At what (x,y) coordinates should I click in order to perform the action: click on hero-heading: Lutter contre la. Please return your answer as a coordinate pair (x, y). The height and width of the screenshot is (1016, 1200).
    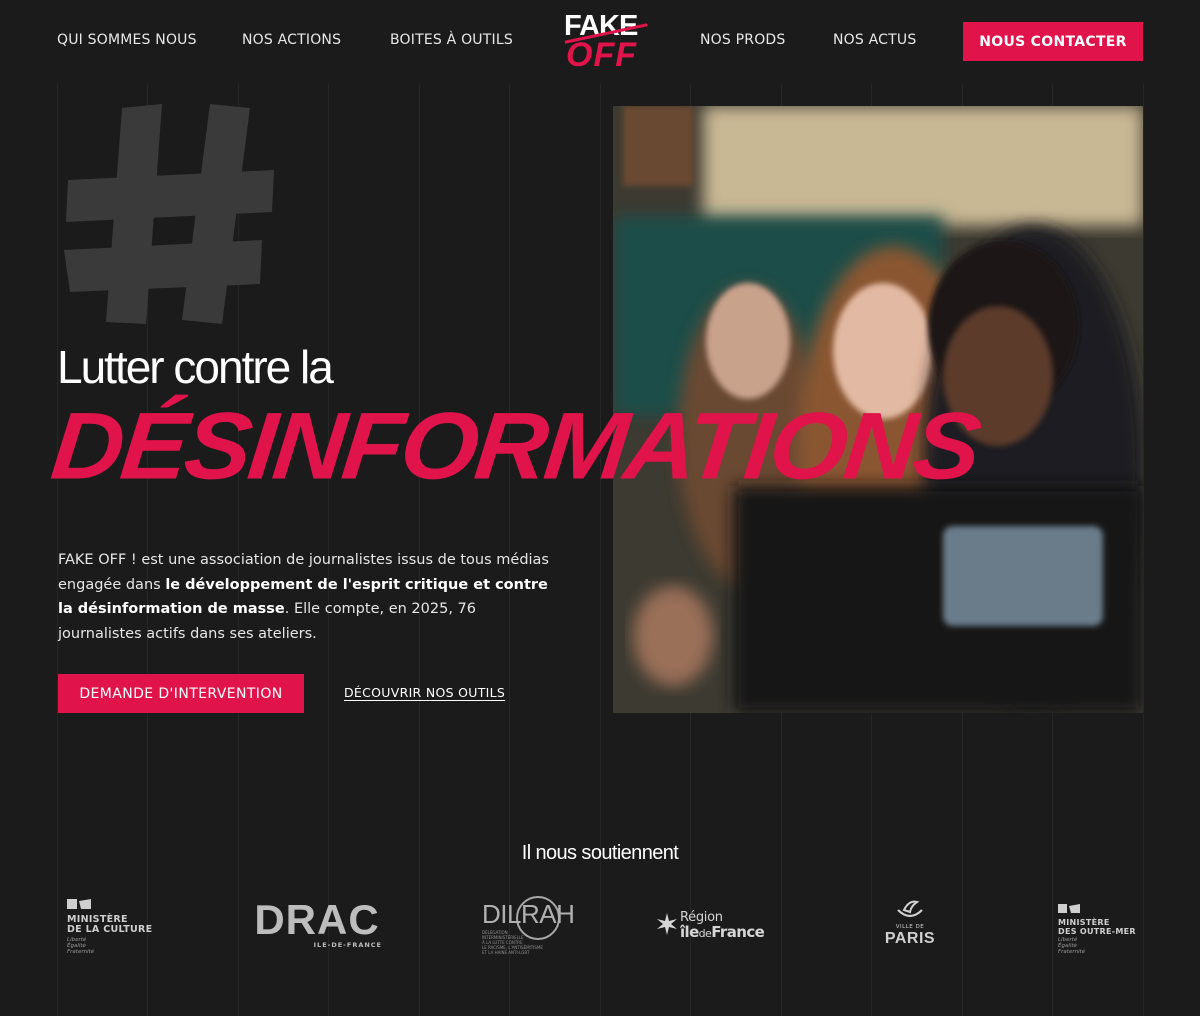
    Looking at the image, I should click on (195, 367).